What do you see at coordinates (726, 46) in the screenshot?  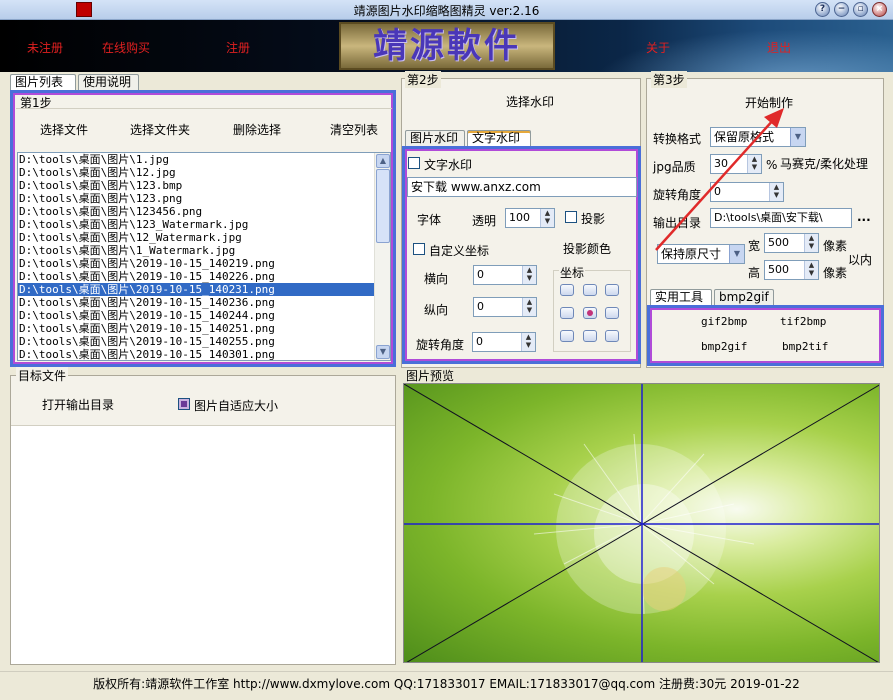 I see `banner-wave` at bounding box center [726, 46].